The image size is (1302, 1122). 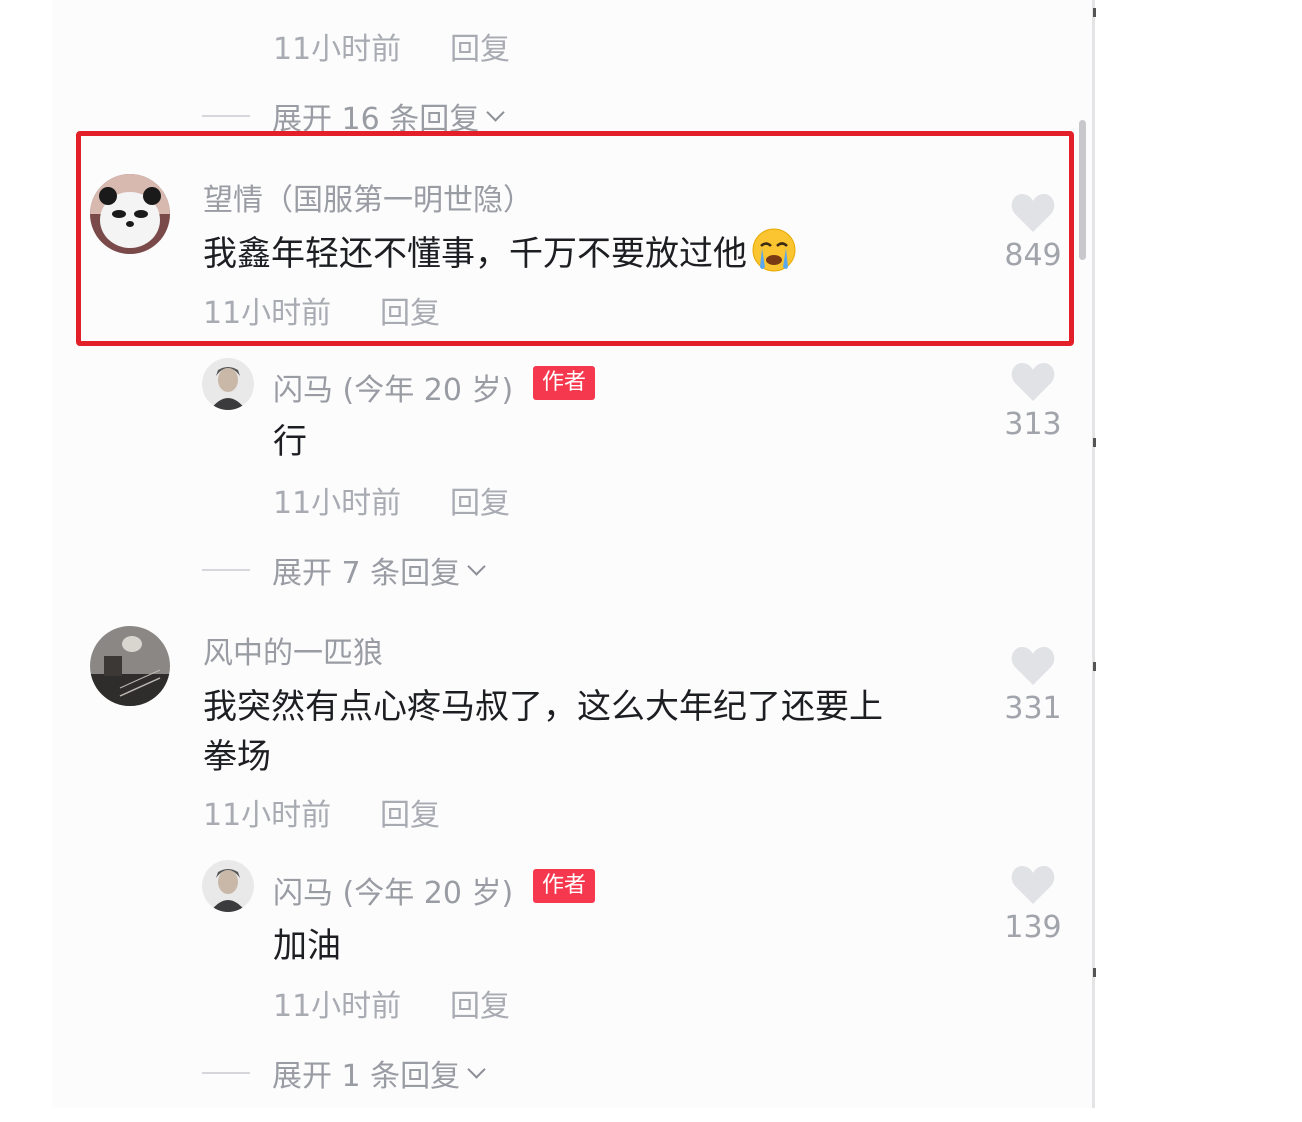 I want to click on scrollbar, so click(x=1082, y=190).